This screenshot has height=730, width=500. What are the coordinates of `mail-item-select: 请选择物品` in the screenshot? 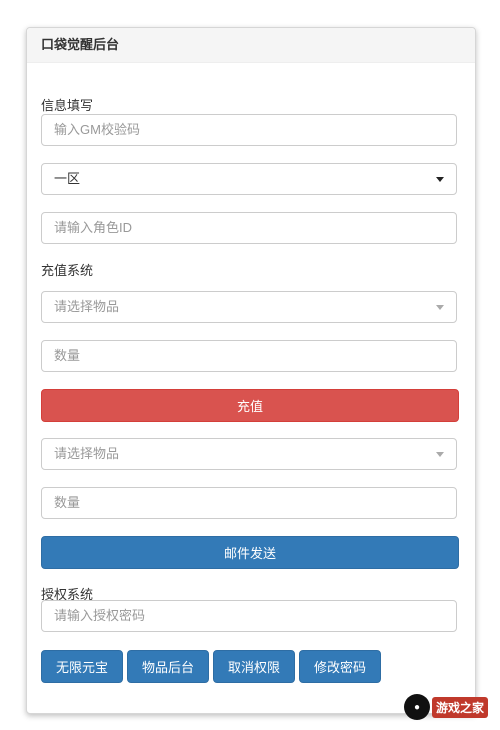 It's located at (249, 454).